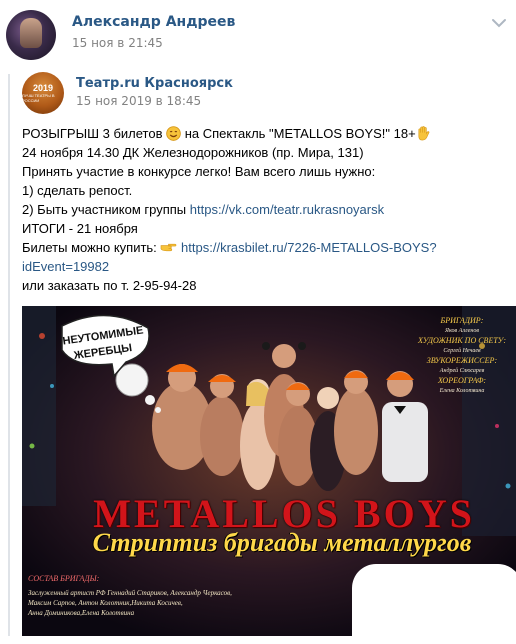 This screenshot has width=516, height=644. What do you see at coordinates (91, 247) in the screenshot?
I see `text-segment: Билеты можно купить:` at bounding box center [91, 247].